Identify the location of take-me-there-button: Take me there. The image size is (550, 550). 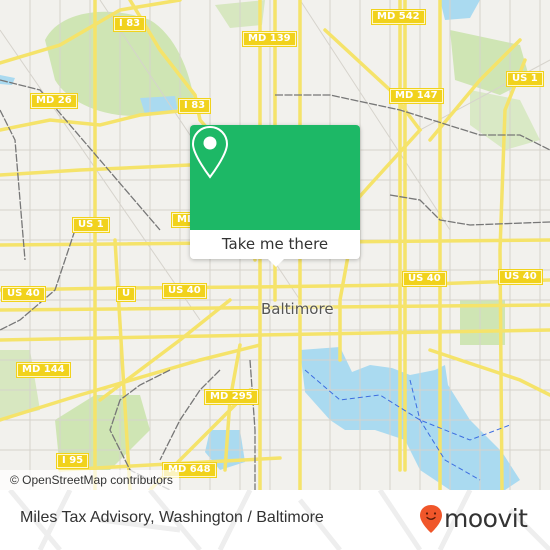
(275, 244).